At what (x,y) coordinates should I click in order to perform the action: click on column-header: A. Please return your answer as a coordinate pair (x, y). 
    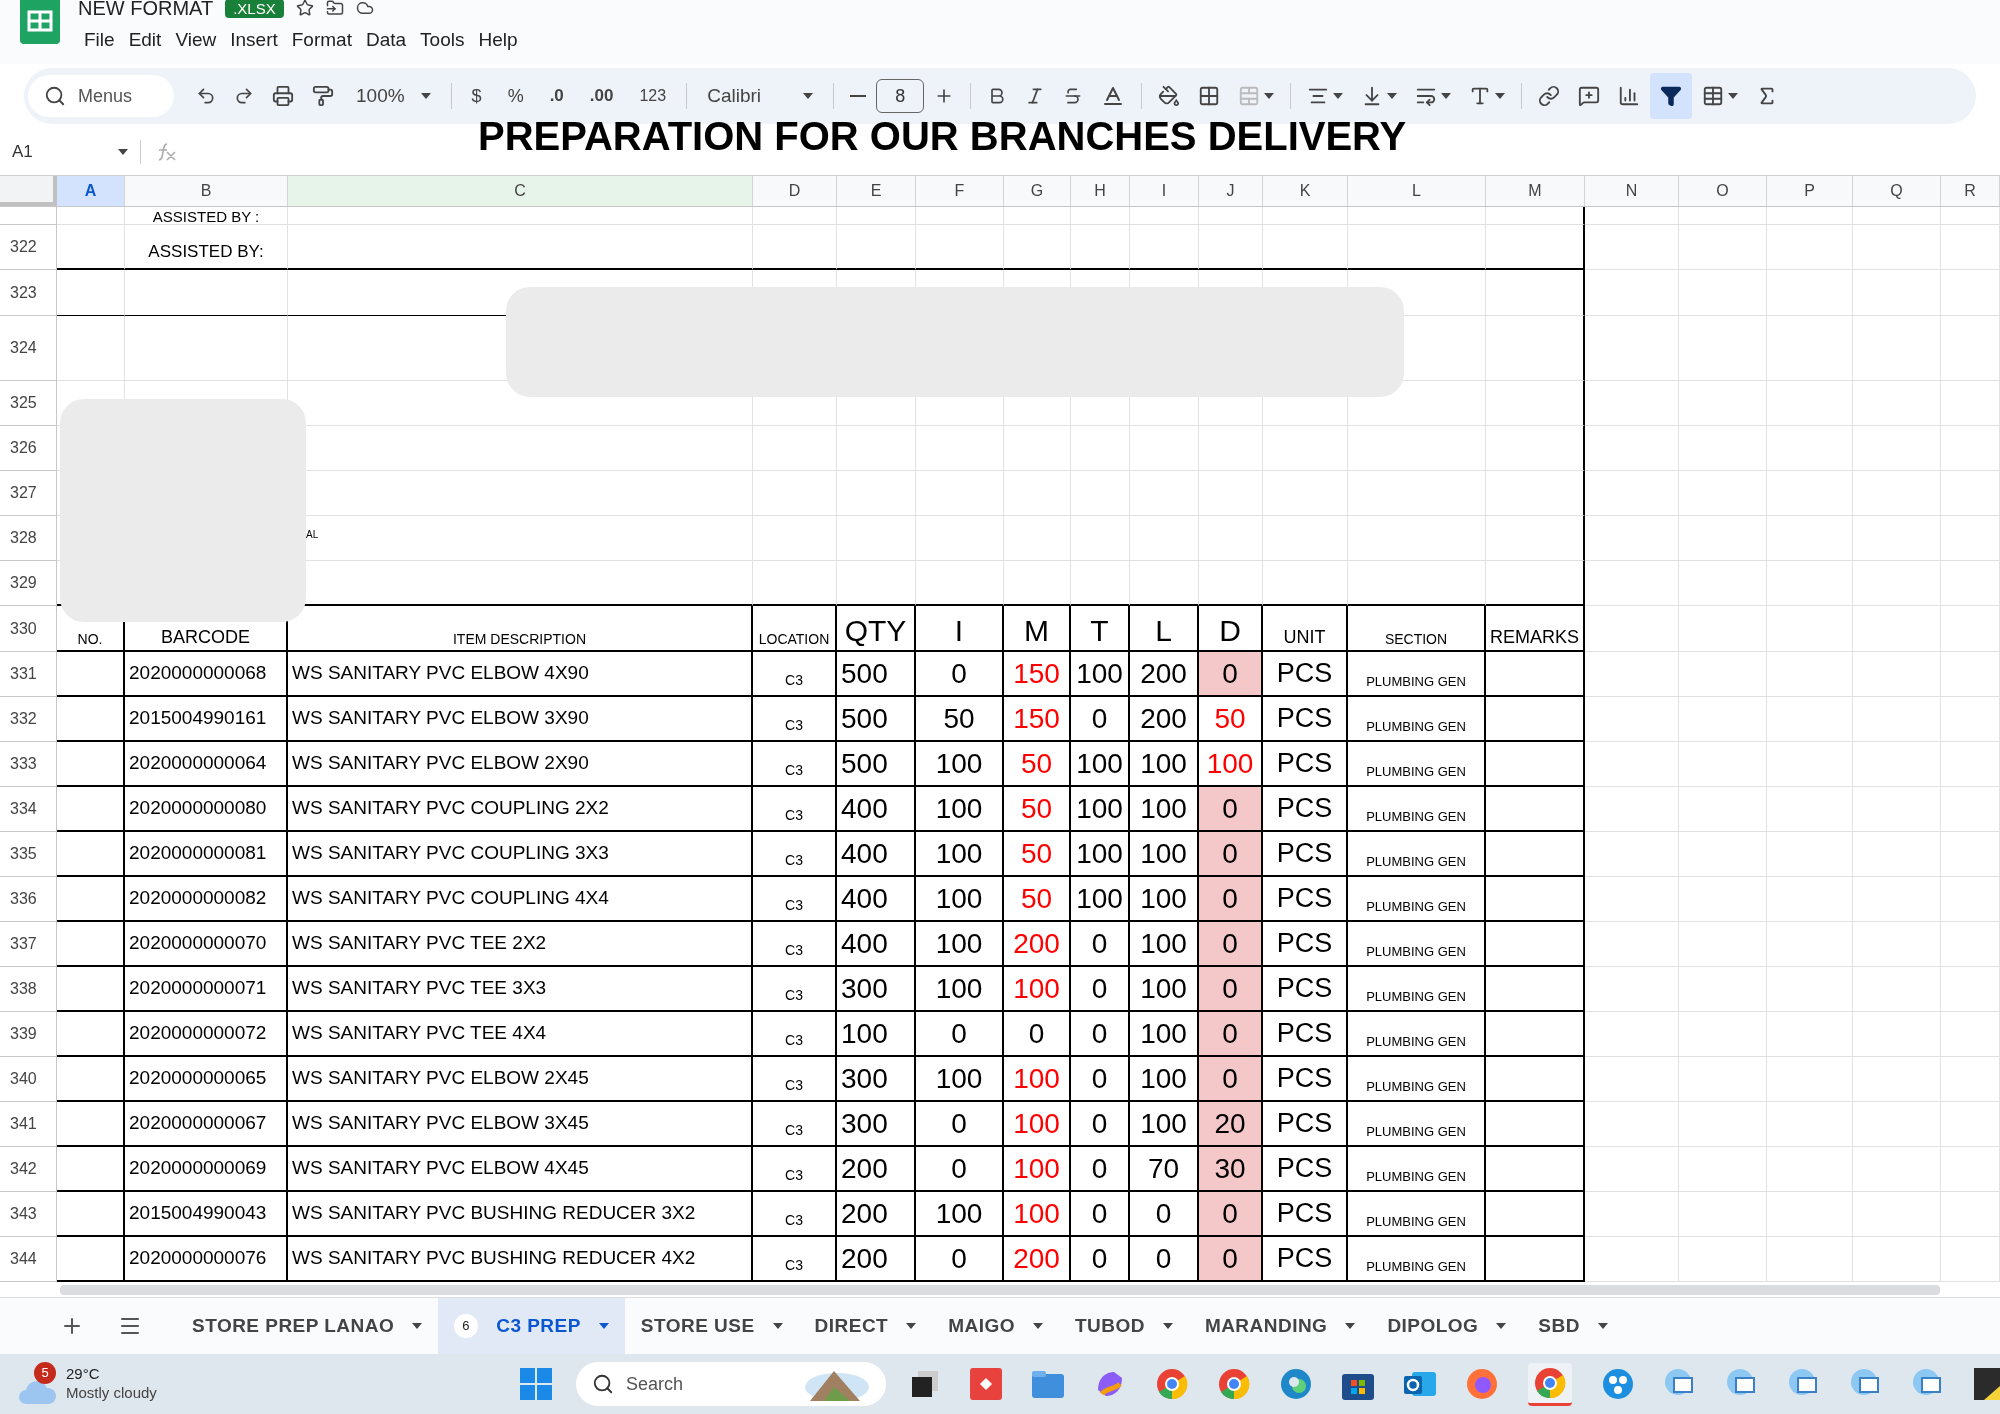
    Looking at the image, I should click on (91, 191).